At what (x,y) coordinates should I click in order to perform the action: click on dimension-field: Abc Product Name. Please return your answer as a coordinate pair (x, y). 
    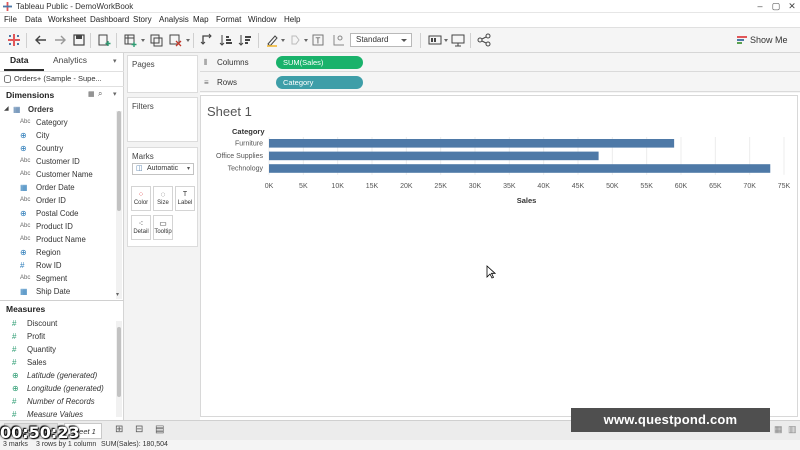
    Looking at the image, I should click on (57, 239).